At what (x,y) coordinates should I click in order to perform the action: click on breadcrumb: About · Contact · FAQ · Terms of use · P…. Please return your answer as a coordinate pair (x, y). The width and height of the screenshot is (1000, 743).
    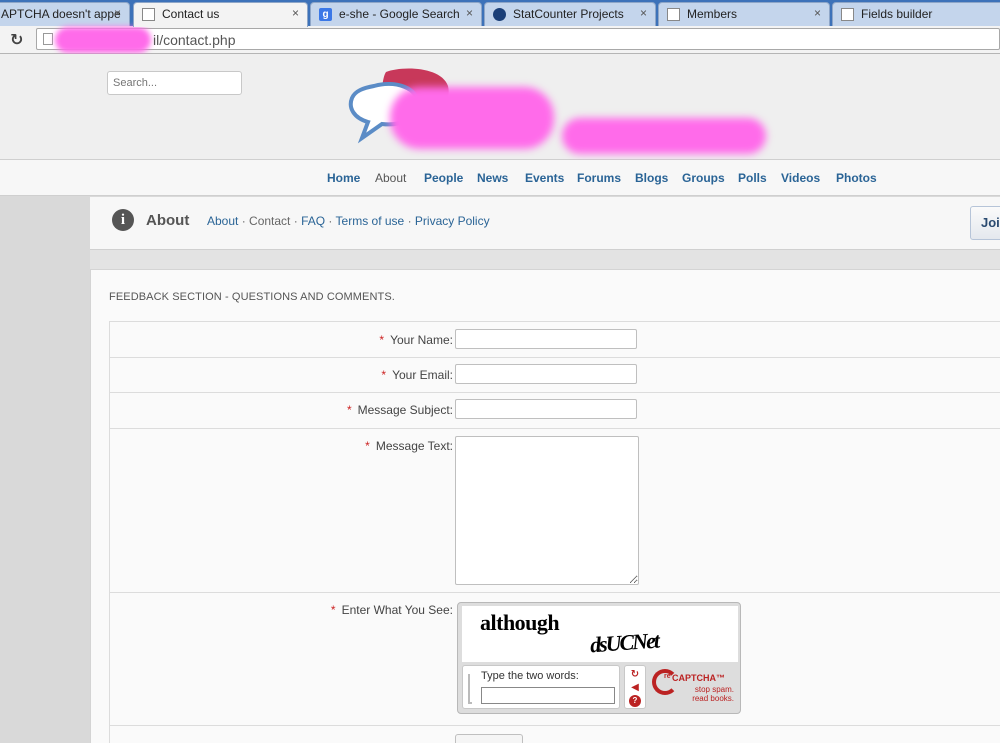
    Looking at the image, I should click on (348, 221).